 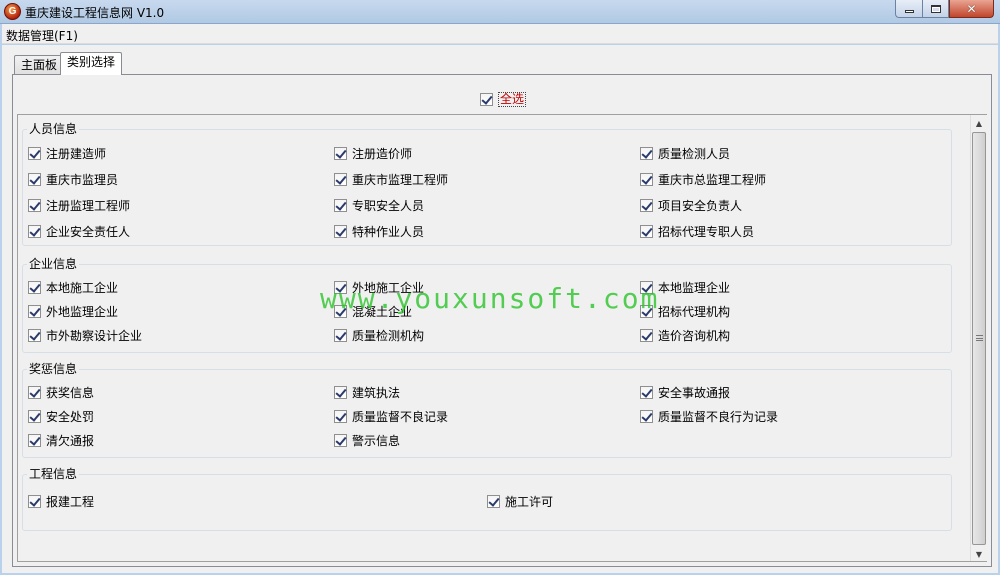 What do you see at coordinates (697, 231) in the screenshot?
I see `checkbox-item: 招标代理专职人员` at bounding box center [697, 231].